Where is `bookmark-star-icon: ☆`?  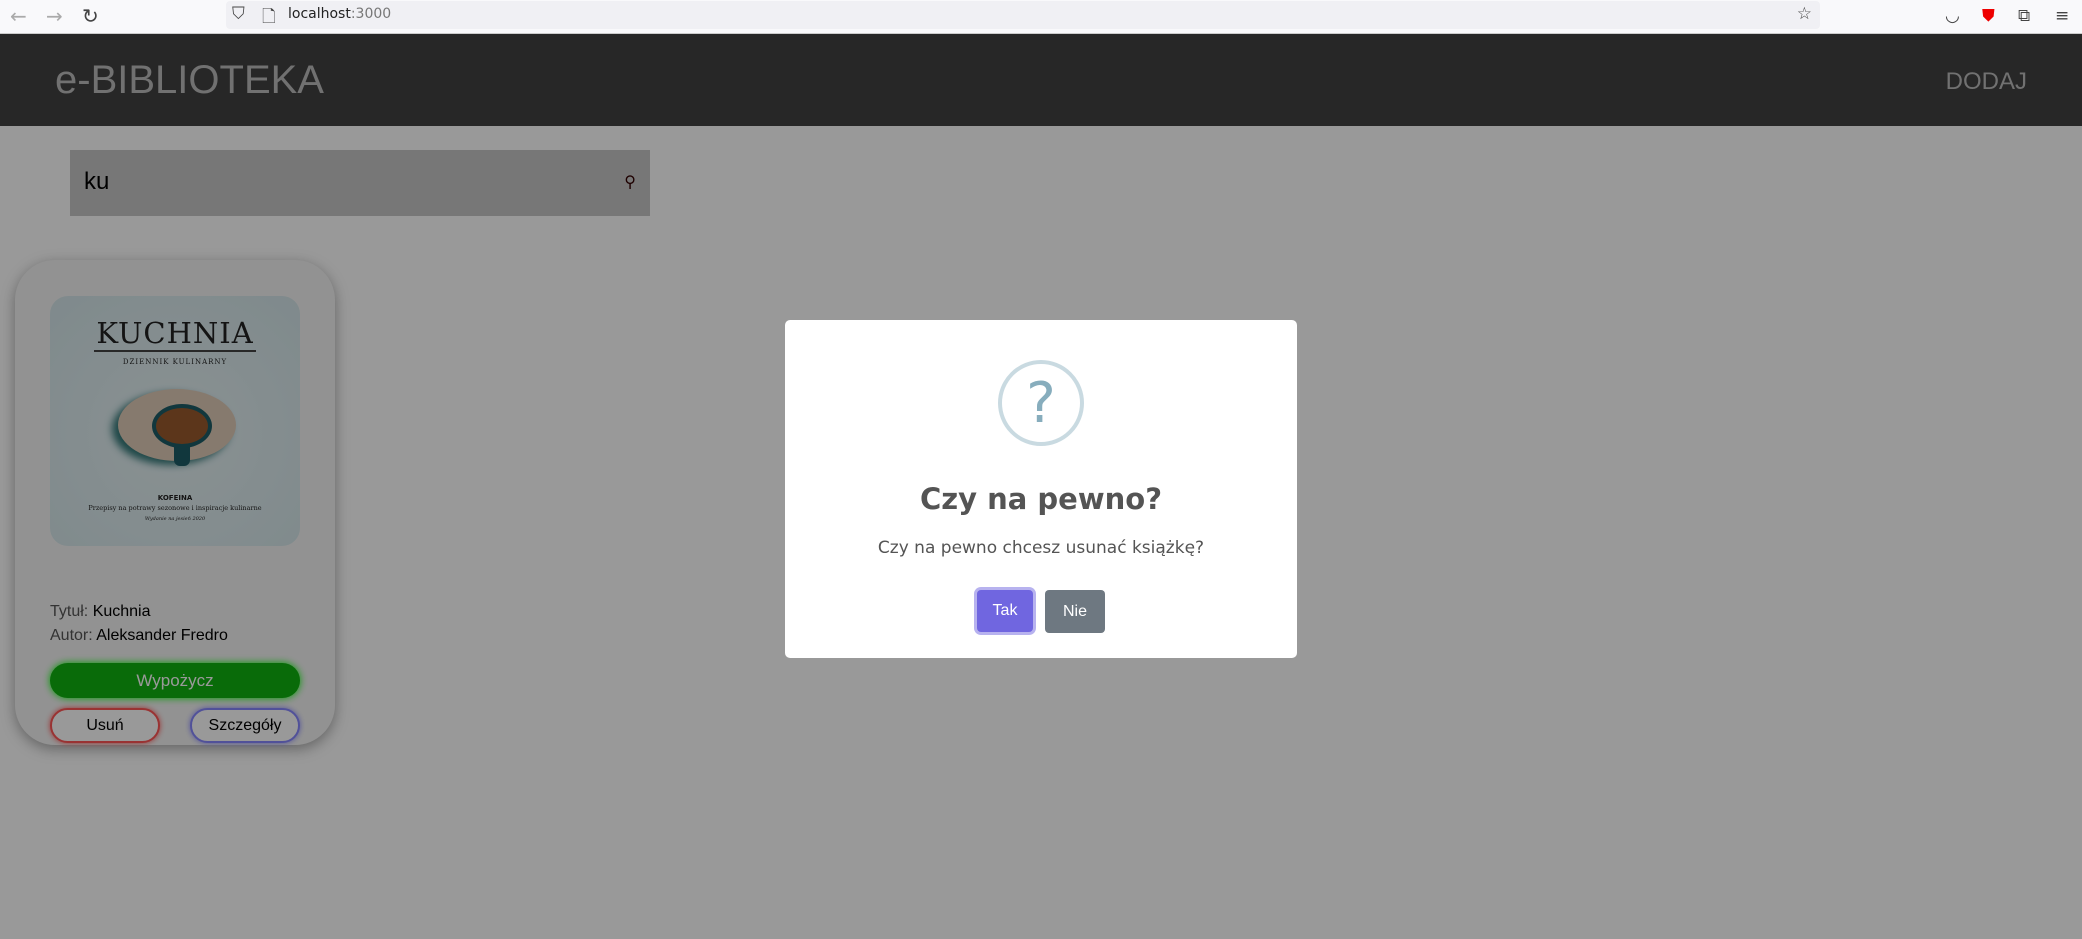 bookmark-star-icon: ☆ is located at coordinates (1804, 14).